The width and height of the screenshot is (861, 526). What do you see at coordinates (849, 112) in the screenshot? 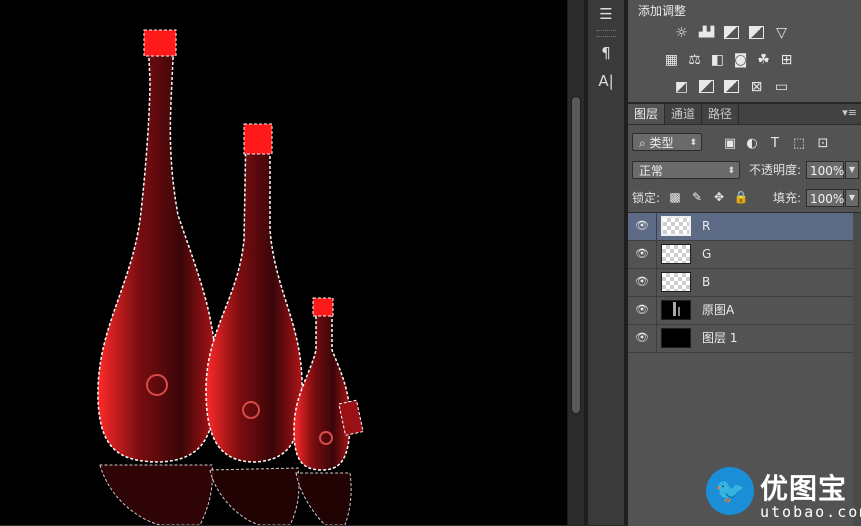
I see `panel-menu-icon: ▾≡` at bounding box center [849, 112].